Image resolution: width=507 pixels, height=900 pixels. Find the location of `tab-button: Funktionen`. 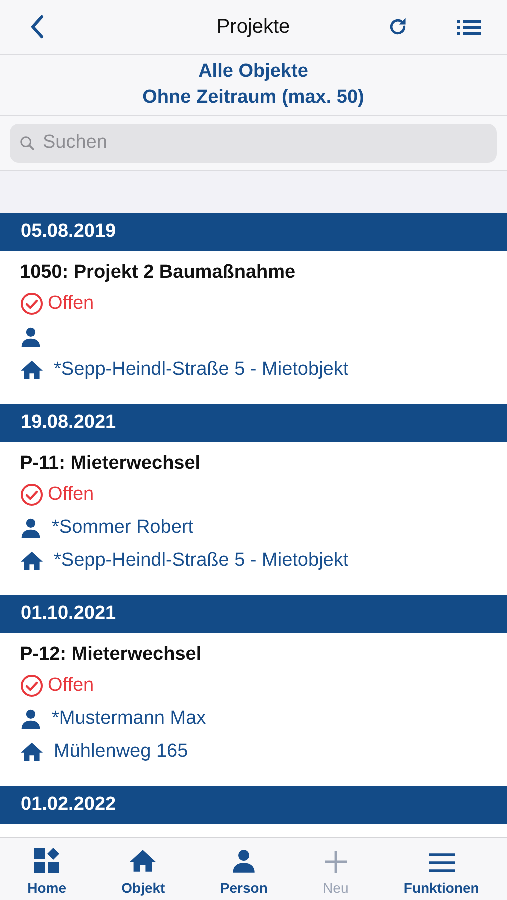

tab-button: Funktionen is located at coordinates (442, 869).